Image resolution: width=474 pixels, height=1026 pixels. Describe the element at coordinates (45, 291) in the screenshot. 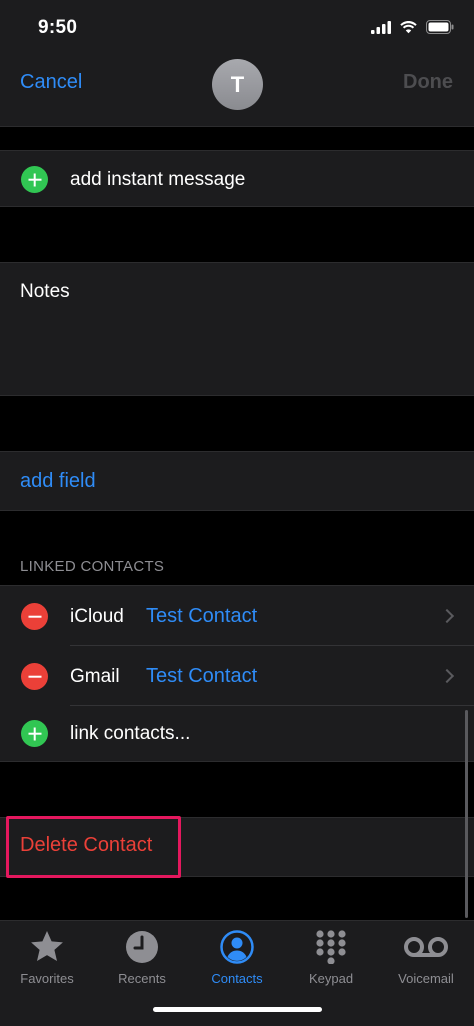

I see `notes-label: Notes` at that location.